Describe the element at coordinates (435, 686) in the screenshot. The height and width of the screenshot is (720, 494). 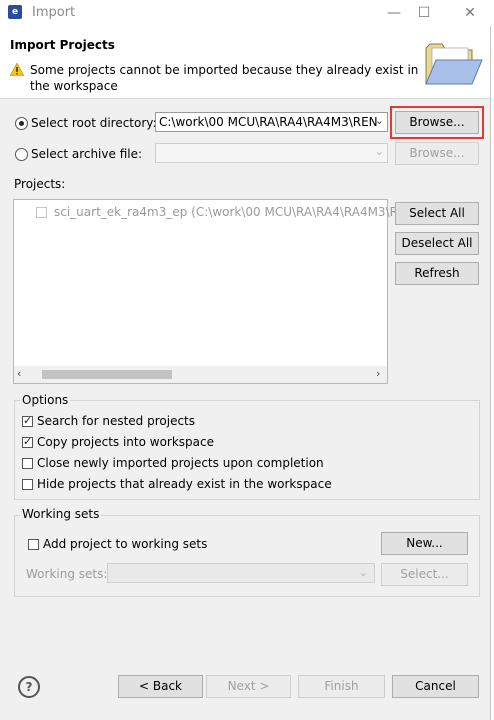
I see `cancel-button: Cancel` at that location.